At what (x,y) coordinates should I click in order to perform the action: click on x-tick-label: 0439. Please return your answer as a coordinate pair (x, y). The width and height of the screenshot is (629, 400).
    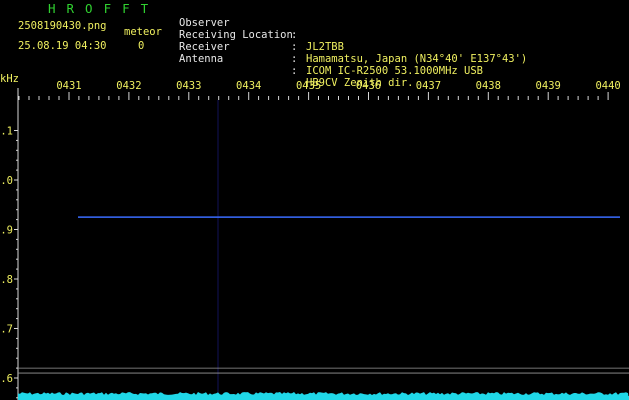
    Looking at the image, I should click on (548, 86).